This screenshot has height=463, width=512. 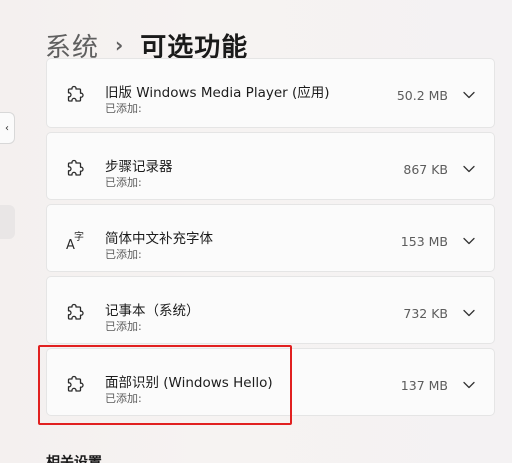 I want to click on feature-item-chinese-fonts: A 字 简体中文补充字体 已添加: 153 MB, so click(x=270, y=238).